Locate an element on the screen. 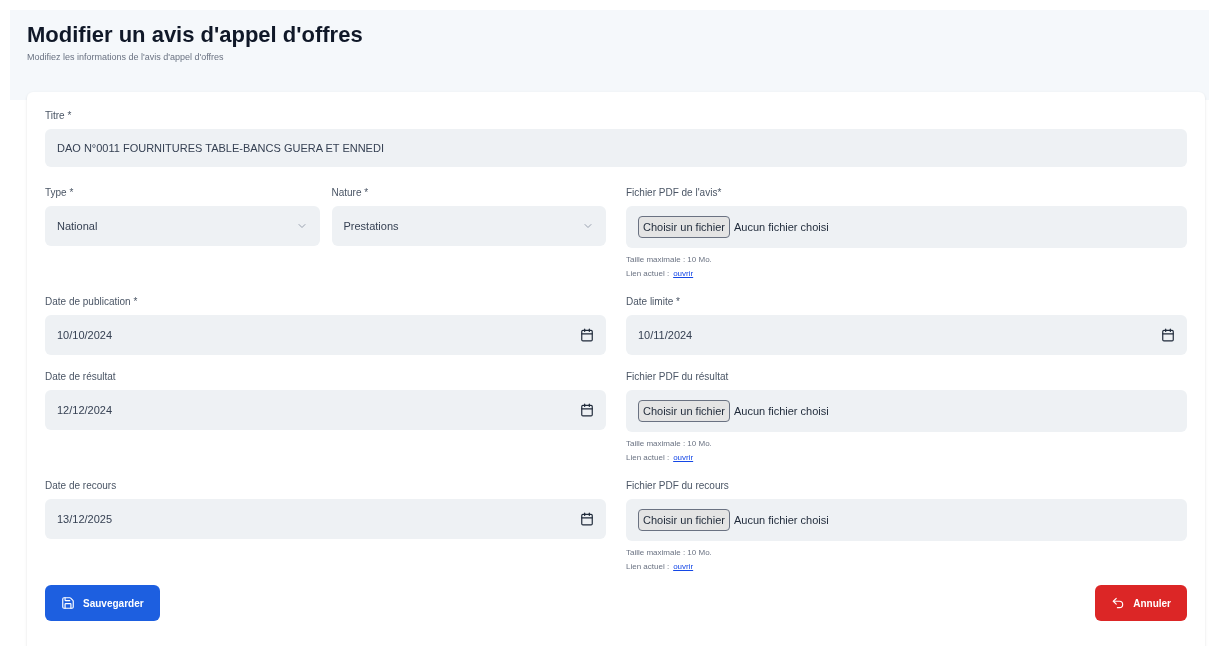 The height and width of the screenshot is (646, 1209). field-label: Date de recours is located at coordinates (81, 486).